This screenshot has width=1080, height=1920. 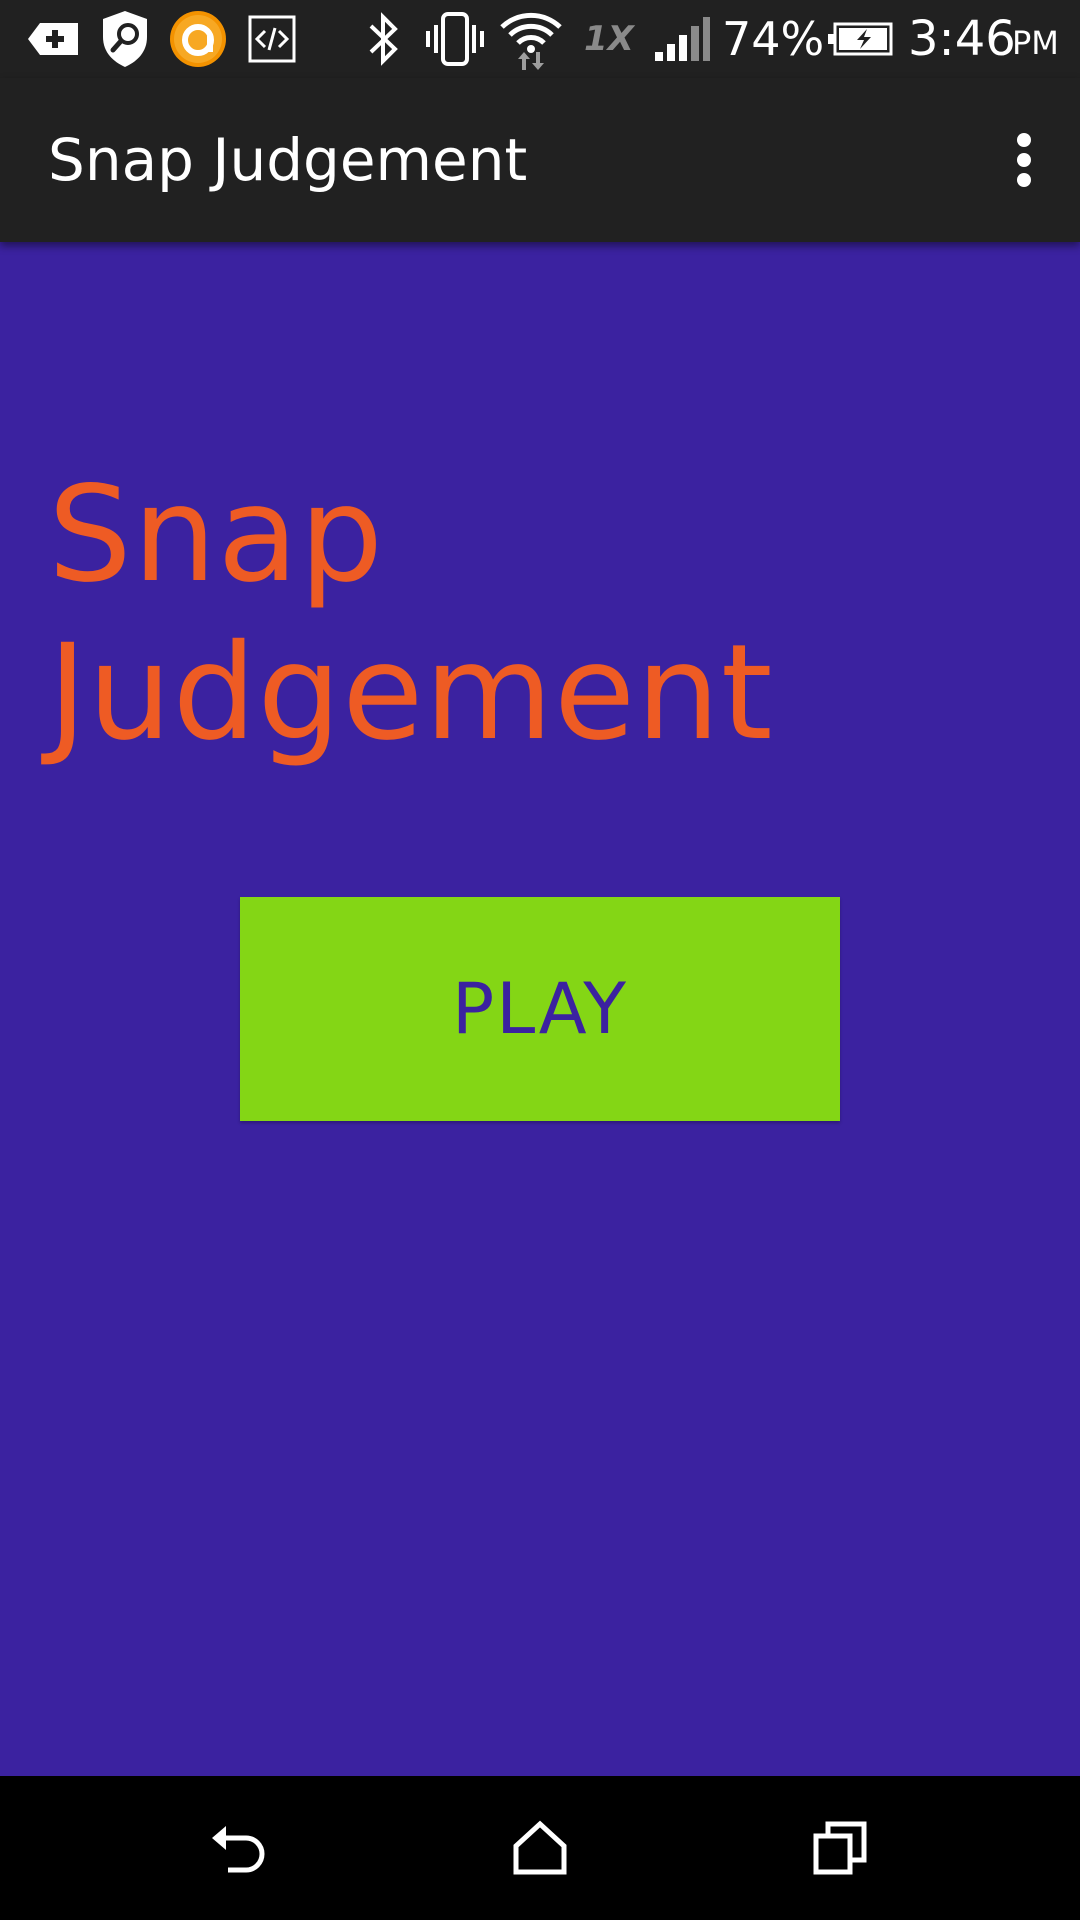 What do you see at coordinates (773, 39) in the screenshot?
I see `battery-percent-label: 74%` at bounding box center [773, 39].